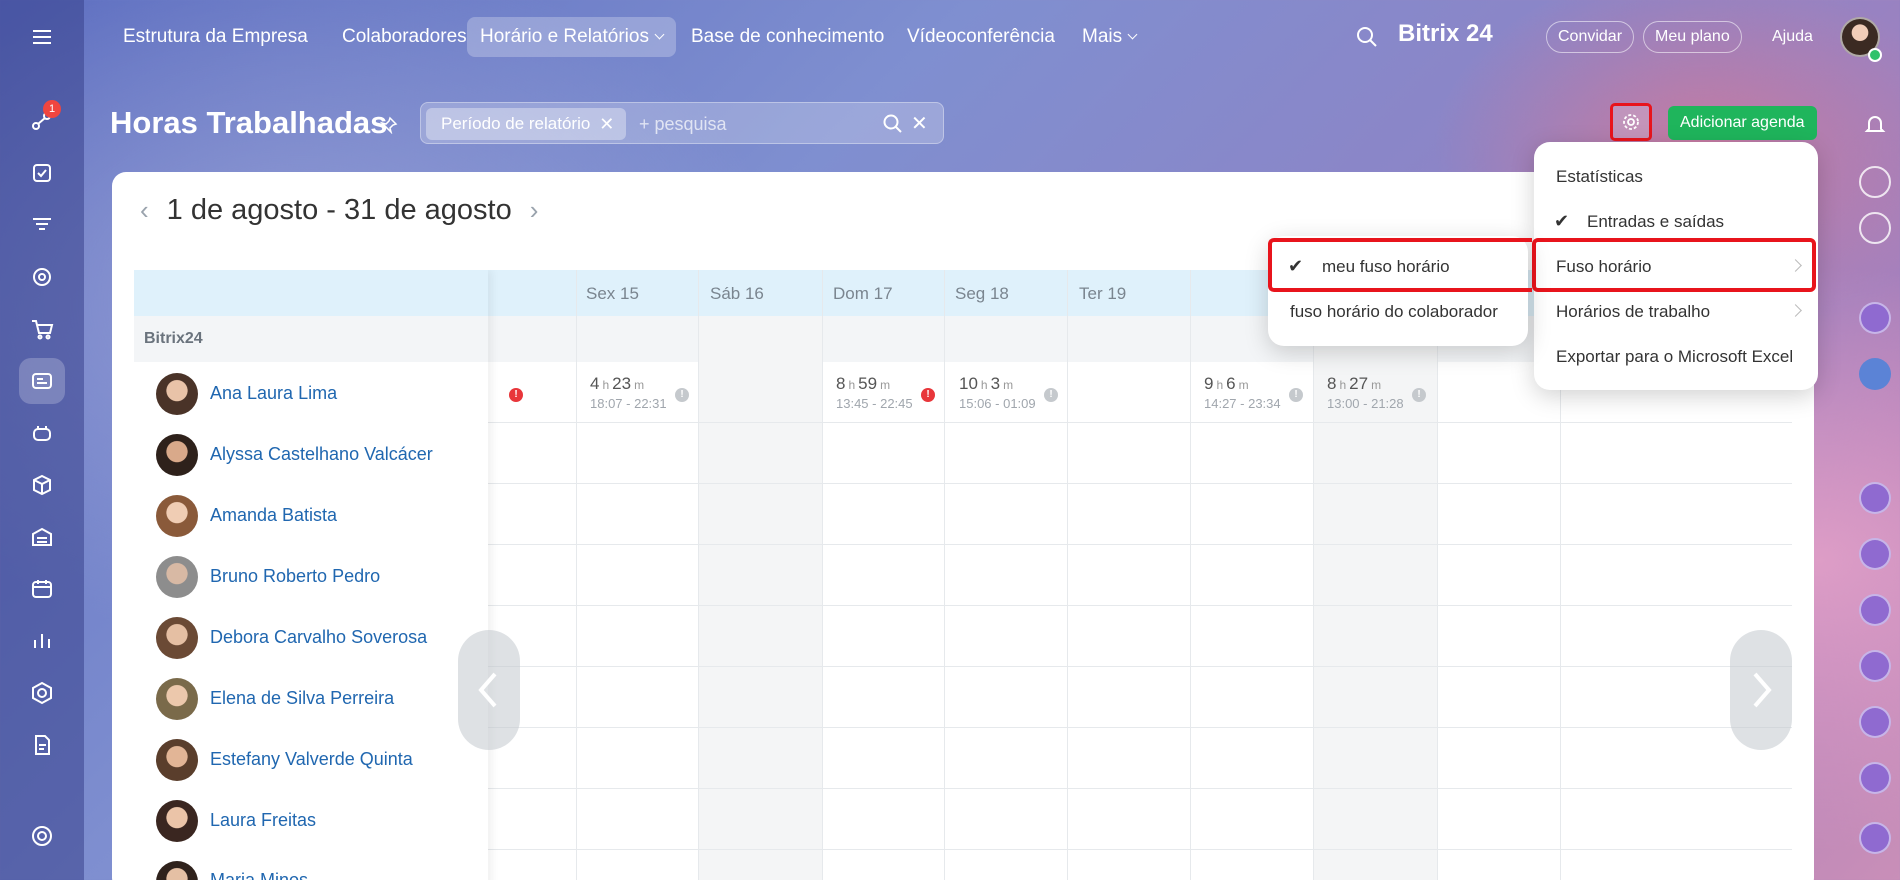 The width and height of the screenshot is (1900, 880). What do you see at coordinates (42, 745) in the screenshot?
I see `sidebar-item-docs` at bounding box center [42, 745].